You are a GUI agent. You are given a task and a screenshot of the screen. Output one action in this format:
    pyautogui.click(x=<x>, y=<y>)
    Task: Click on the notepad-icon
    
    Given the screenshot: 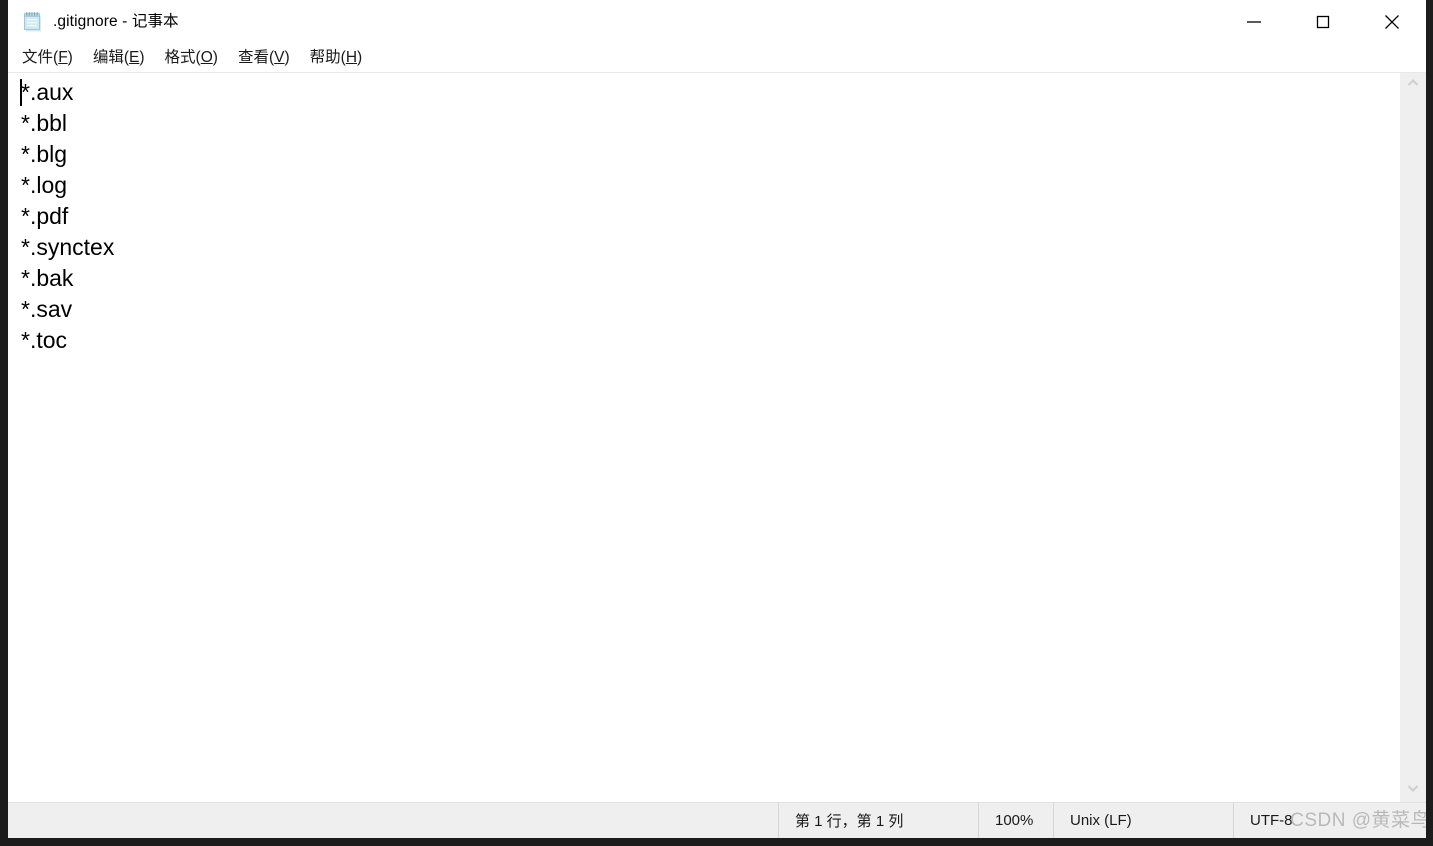 What is the action you would take?
    pyautogui.click(x=33, y=22)
    